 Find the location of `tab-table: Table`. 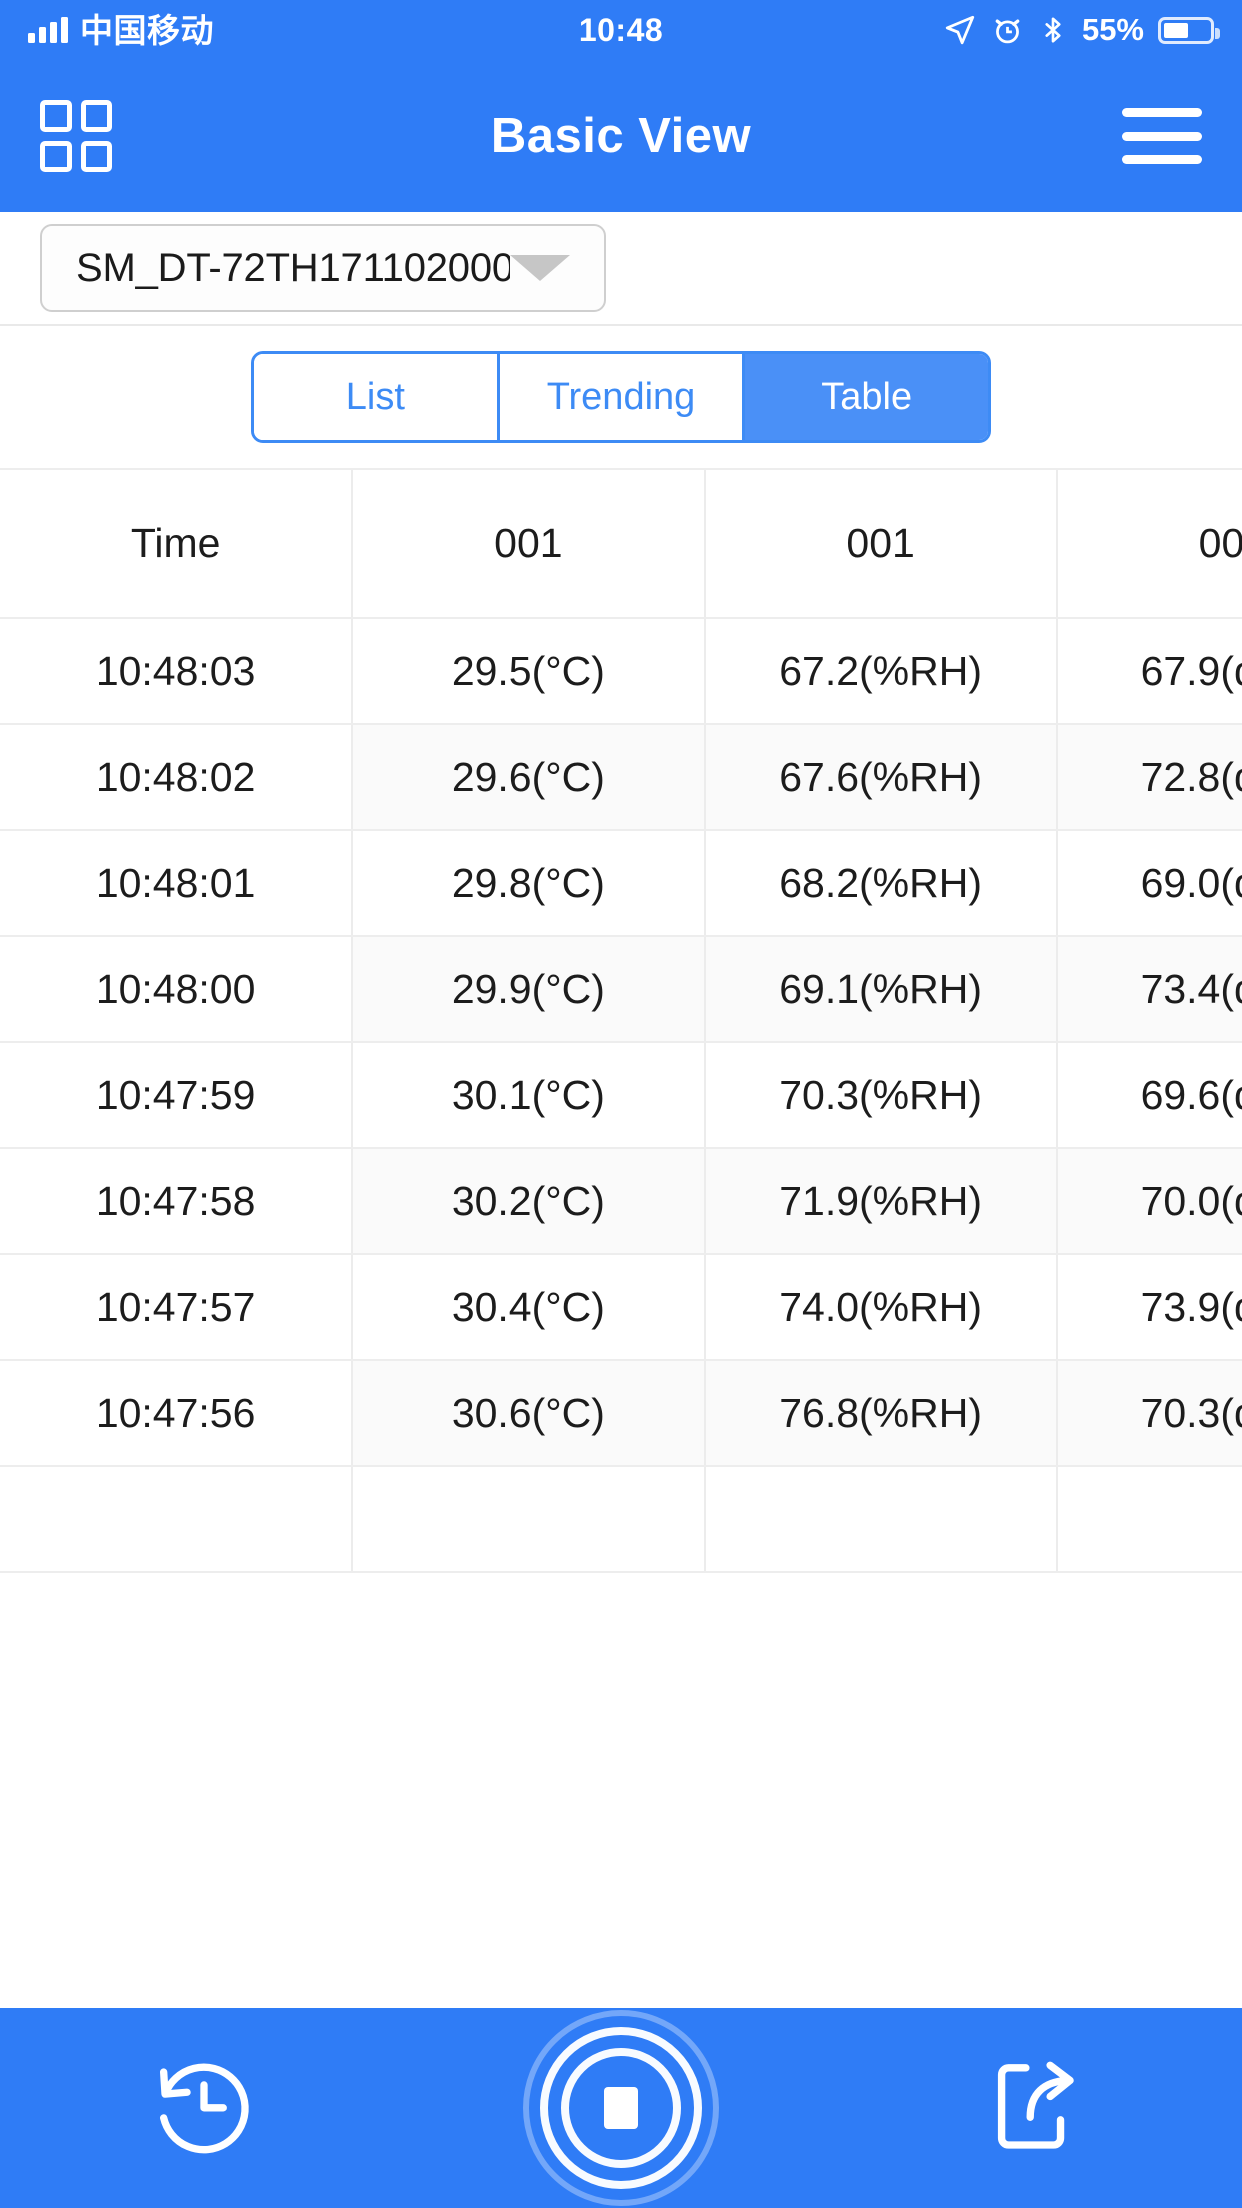

tab-table: Table is located at coordinates (866, 397).